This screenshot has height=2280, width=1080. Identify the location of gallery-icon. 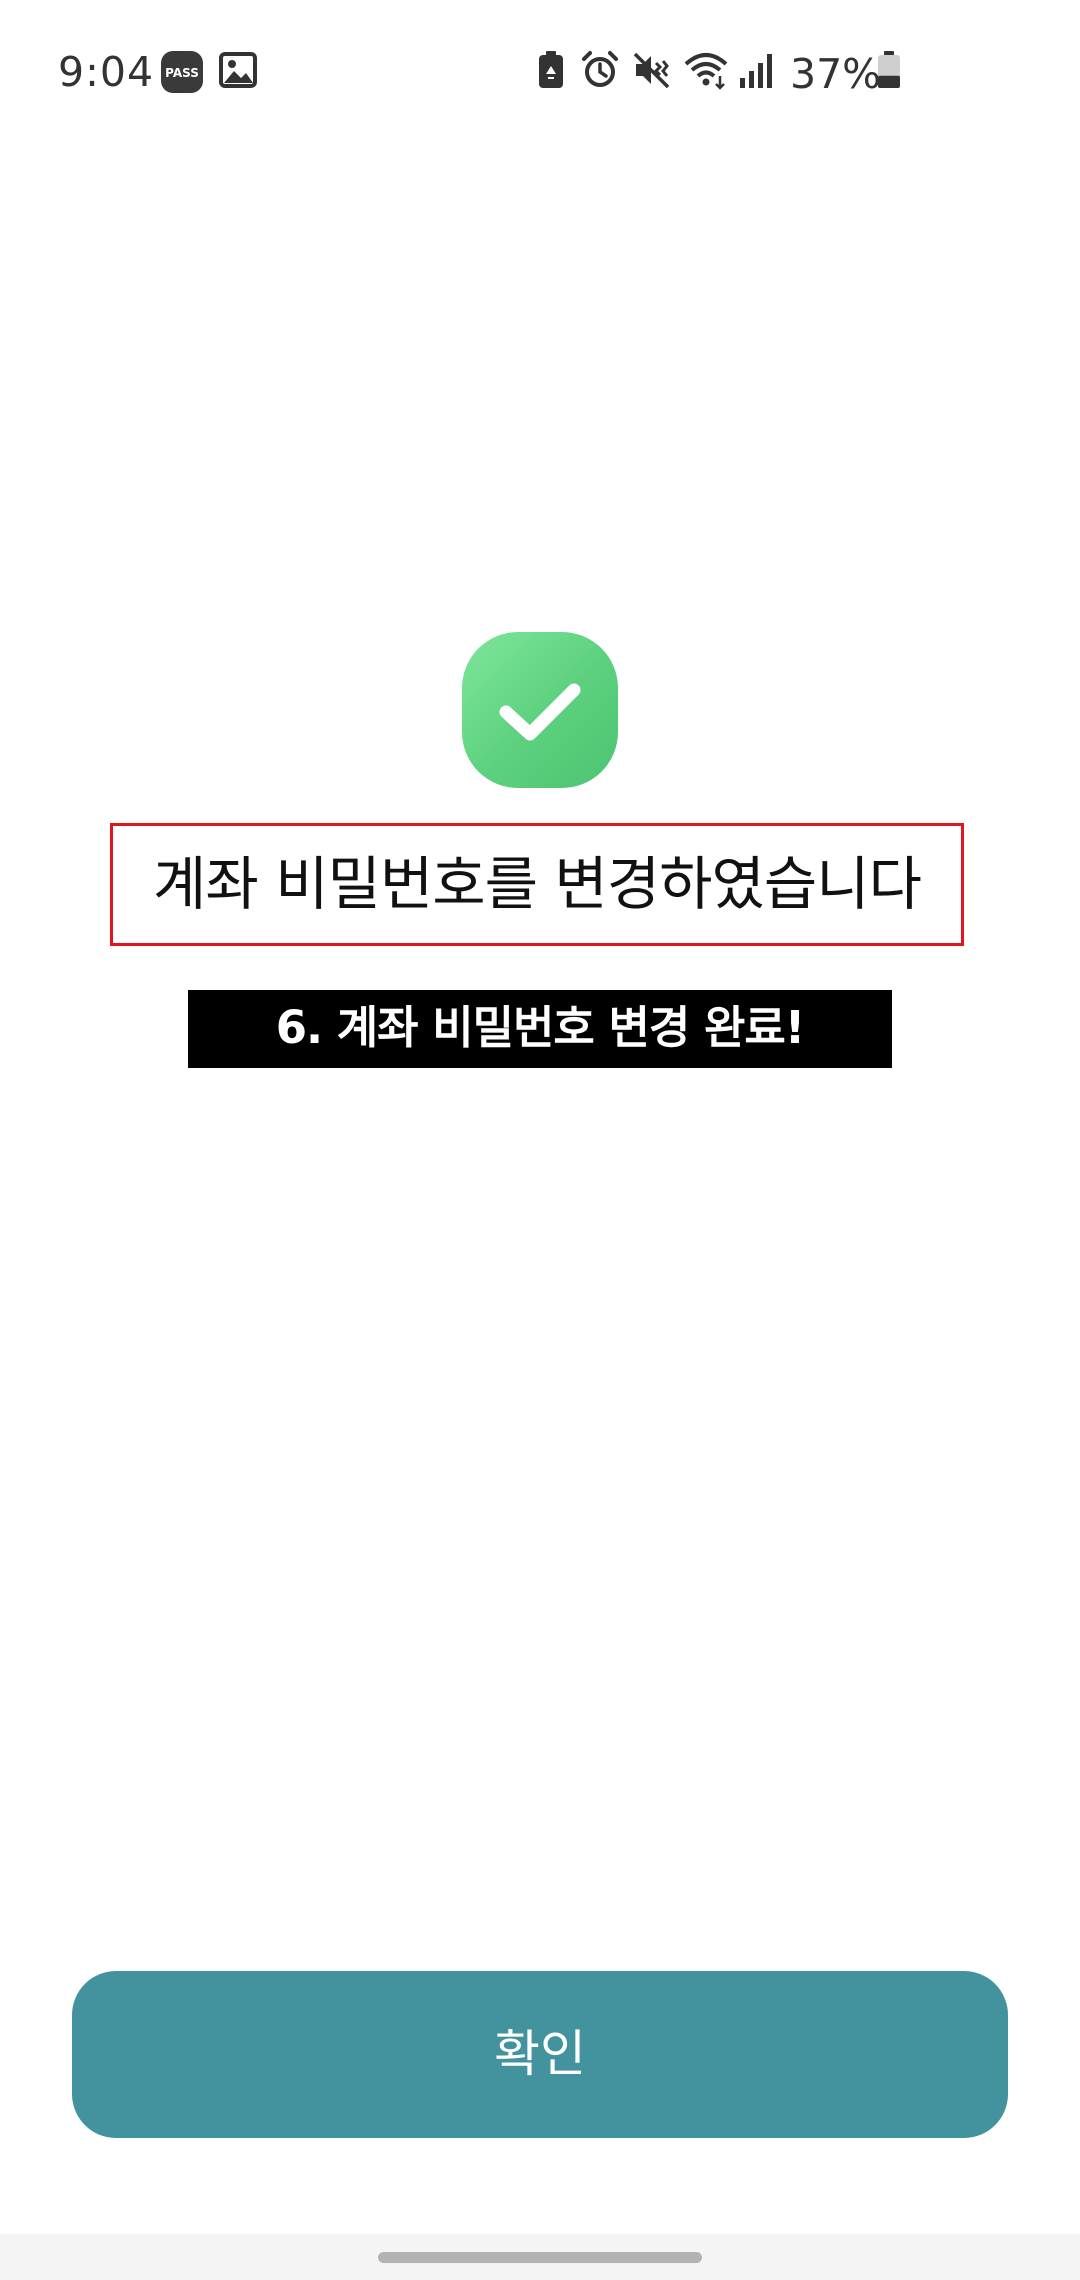
(238, 72).